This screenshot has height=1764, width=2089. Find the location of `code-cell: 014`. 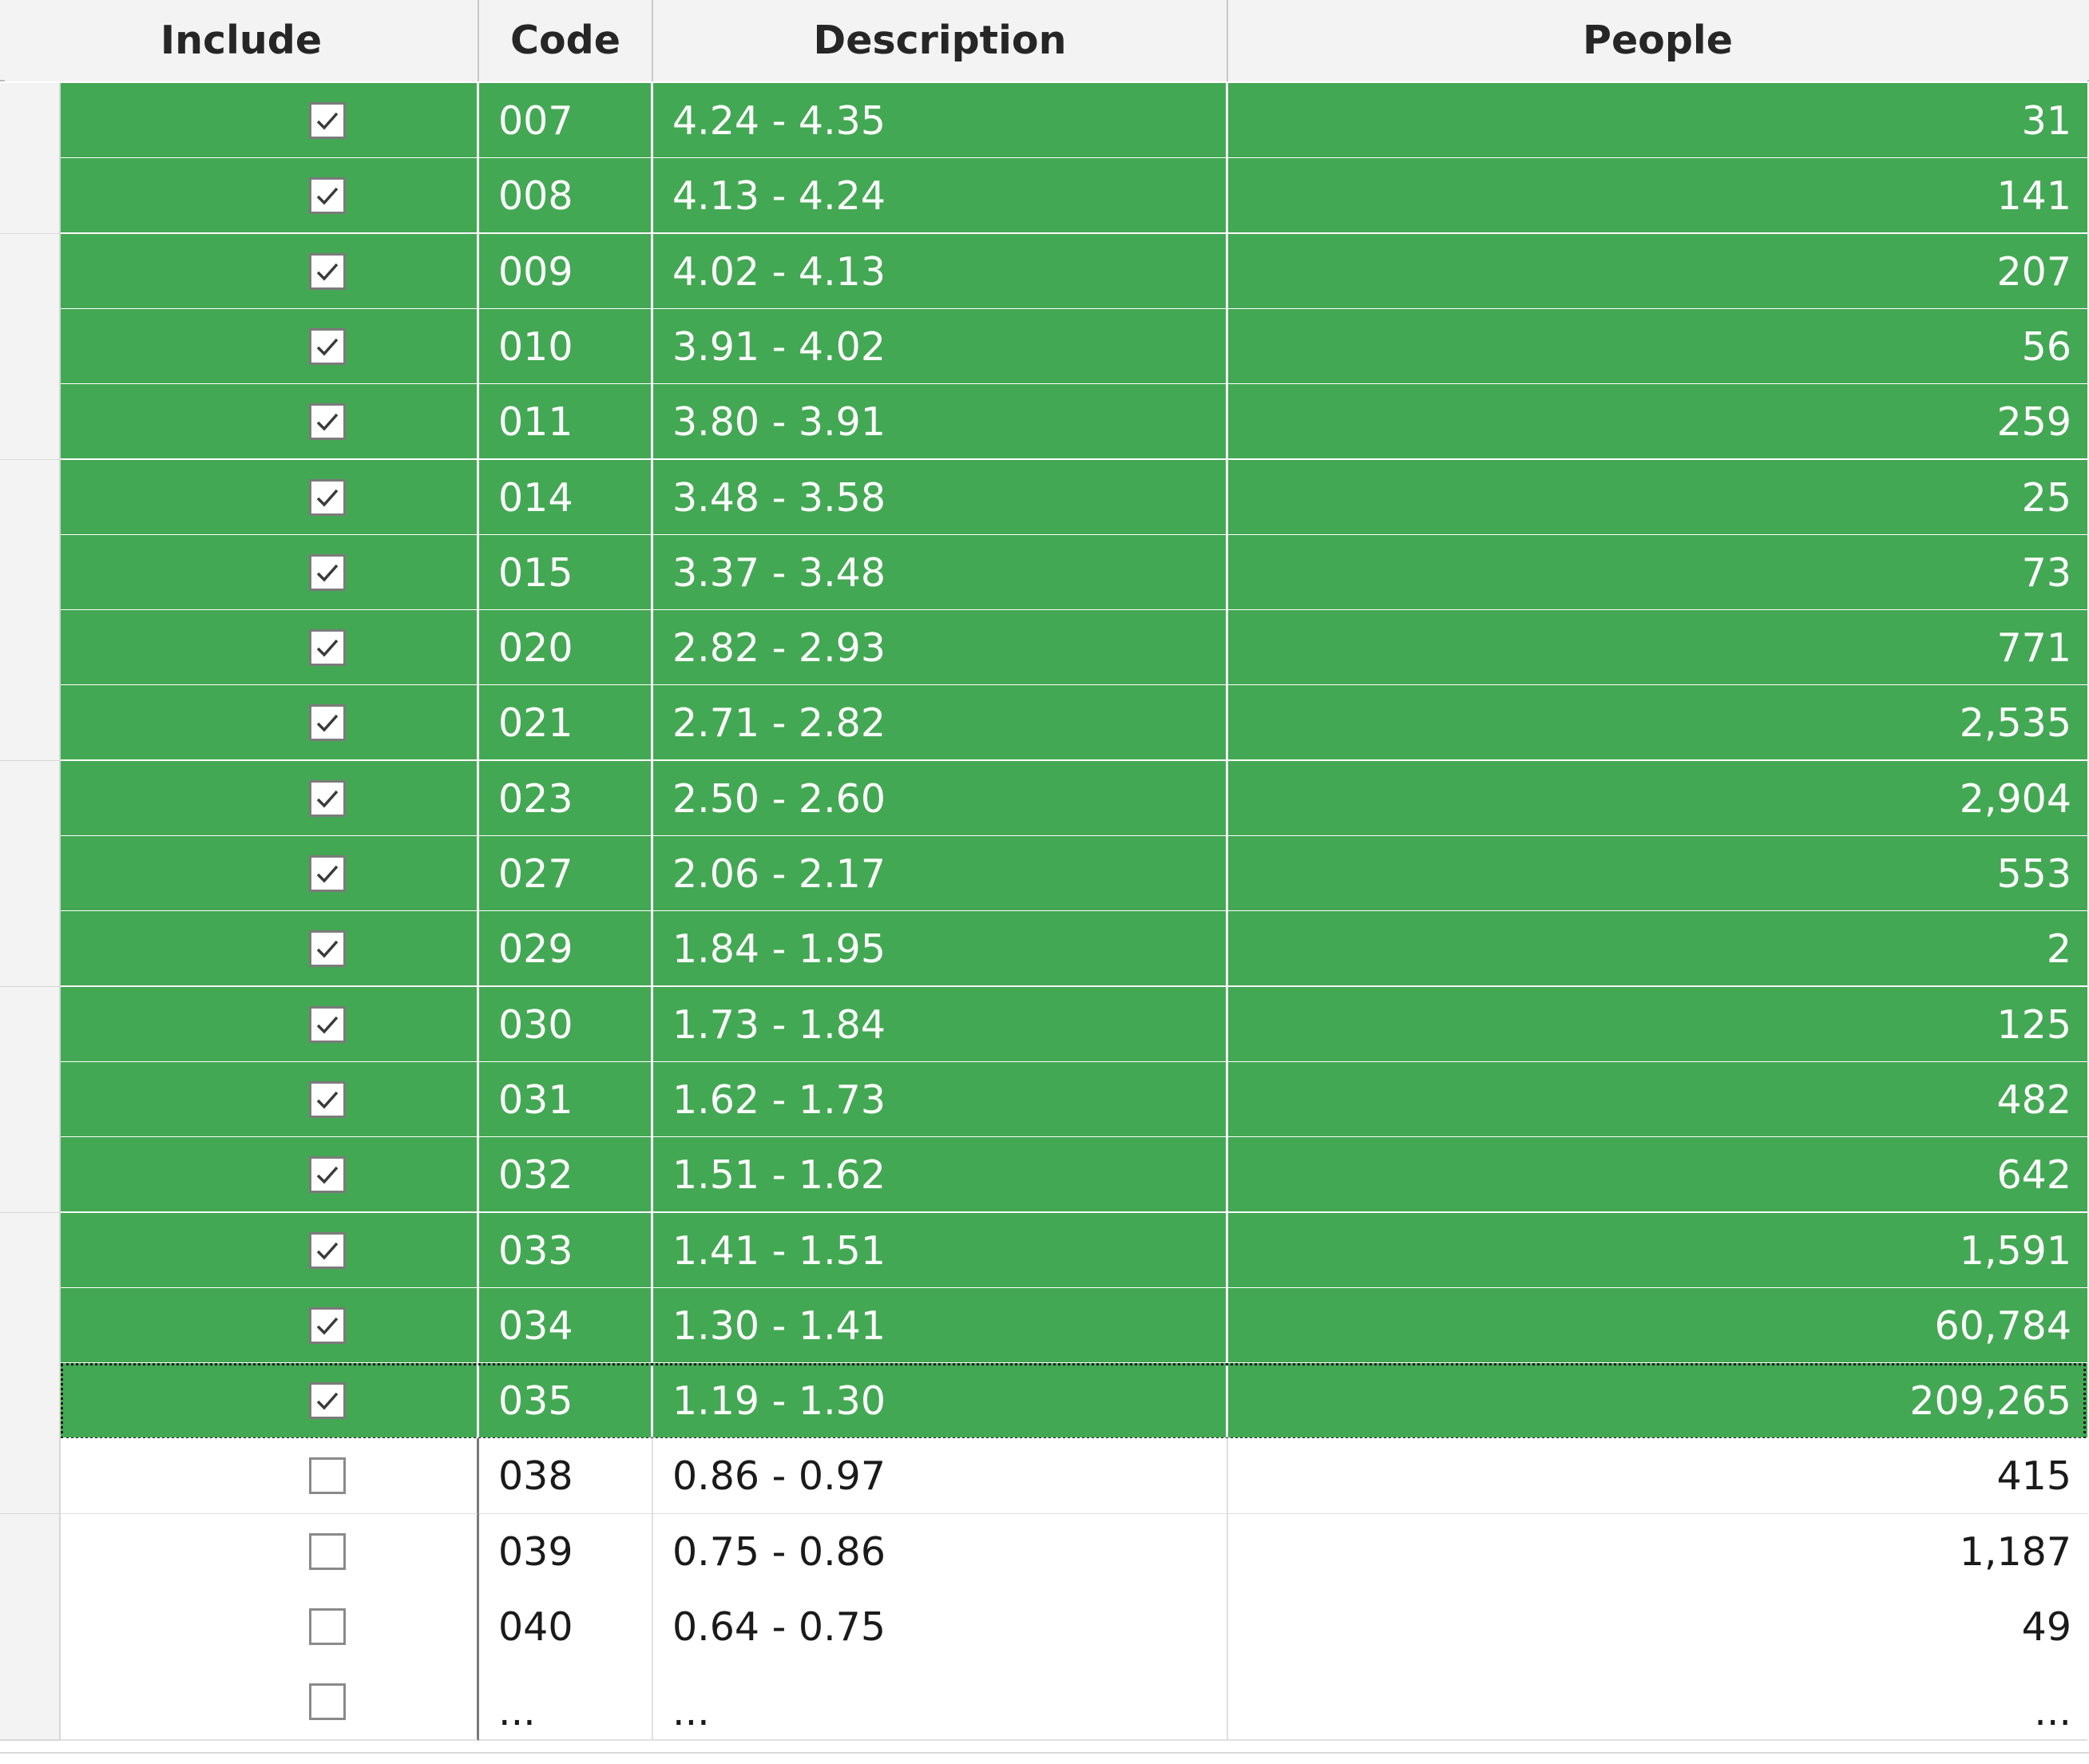

code-cell: 014 is located at coordinates (566, 498).